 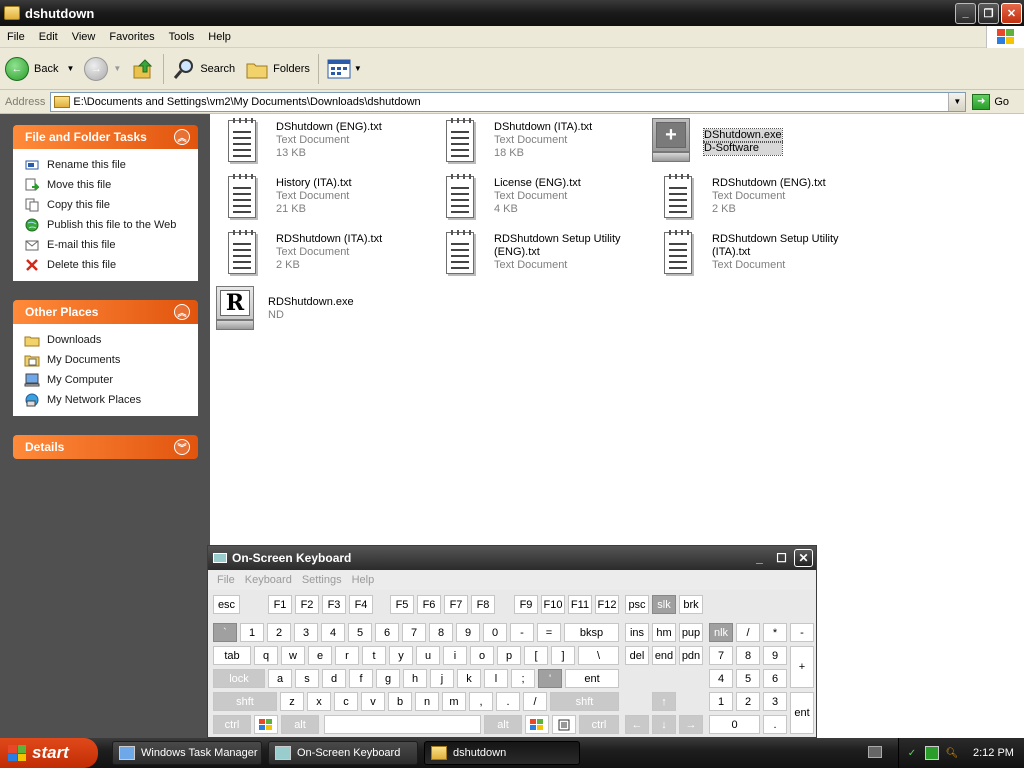 I want to click on back-button: ← Back ▼, so click(x=39, y=69).